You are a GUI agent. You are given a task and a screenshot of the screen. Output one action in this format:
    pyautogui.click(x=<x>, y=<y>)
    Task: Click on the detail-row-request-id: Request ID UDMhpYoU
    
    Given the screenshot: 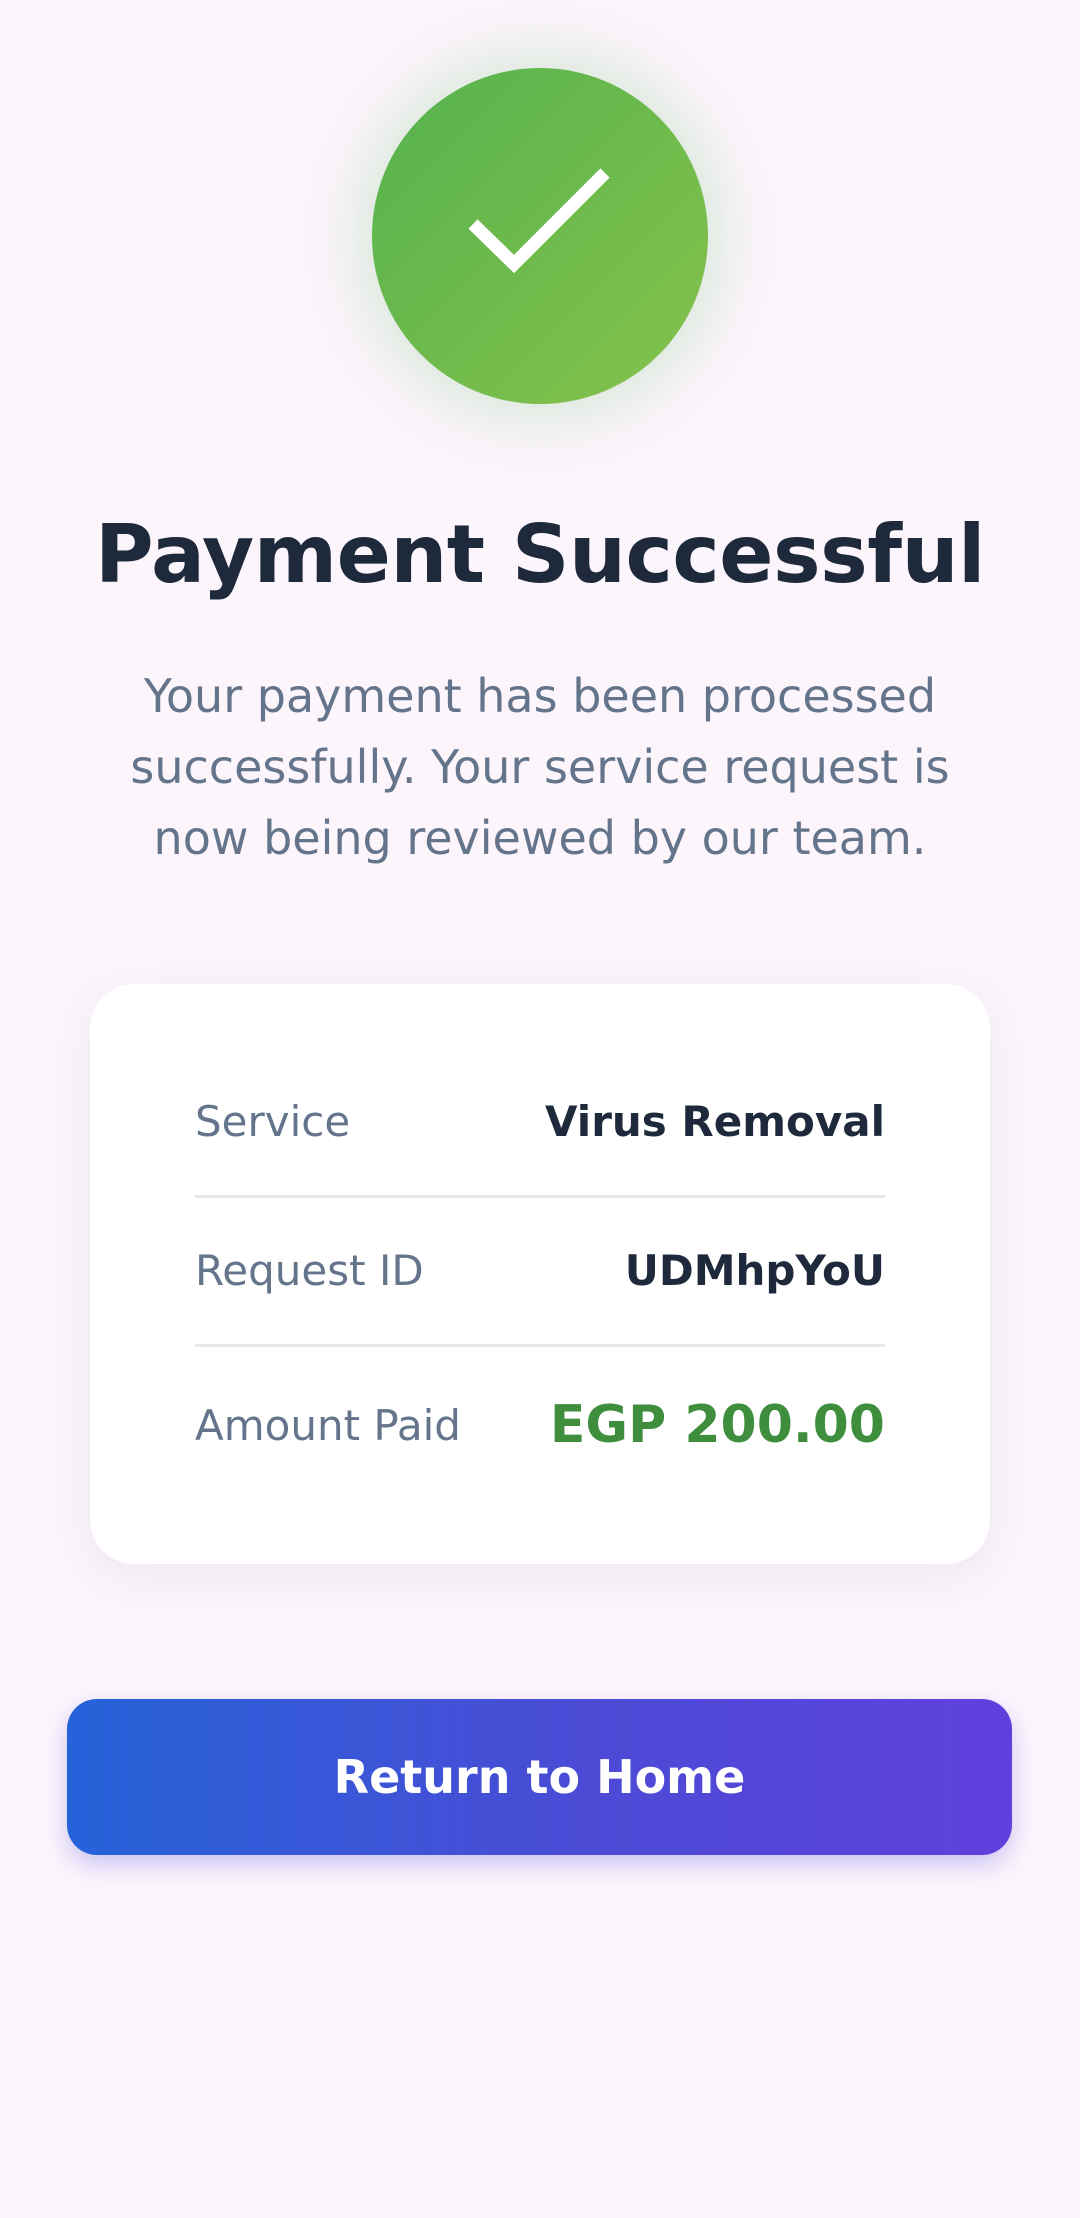 What is the action you would take?
    pyautogui.click(x=540, y=1270)
    